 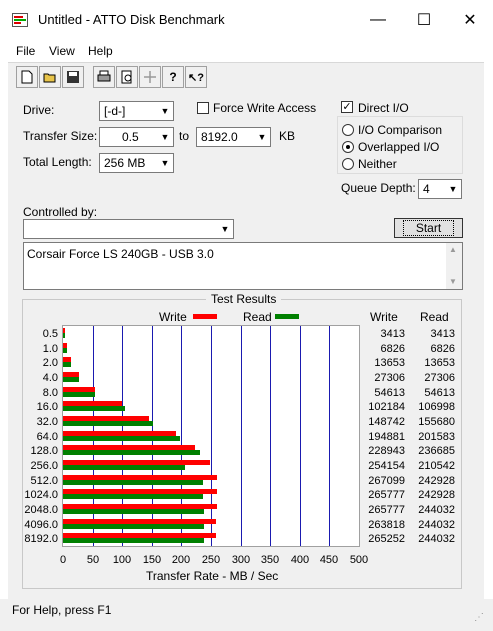 What do you see at coordinates (389, 378) in the screenshot?
I see `write-value: 27306` at bounding box center [389, 378].